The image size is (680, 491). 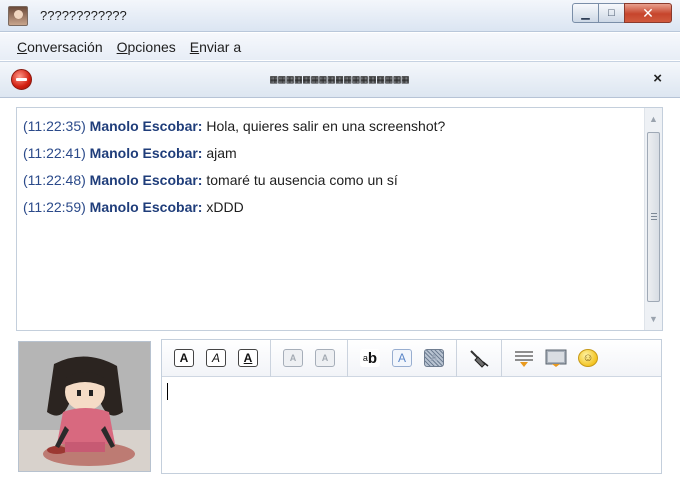 I want to click on font-size-group: A A, so click(x=309, y=358).